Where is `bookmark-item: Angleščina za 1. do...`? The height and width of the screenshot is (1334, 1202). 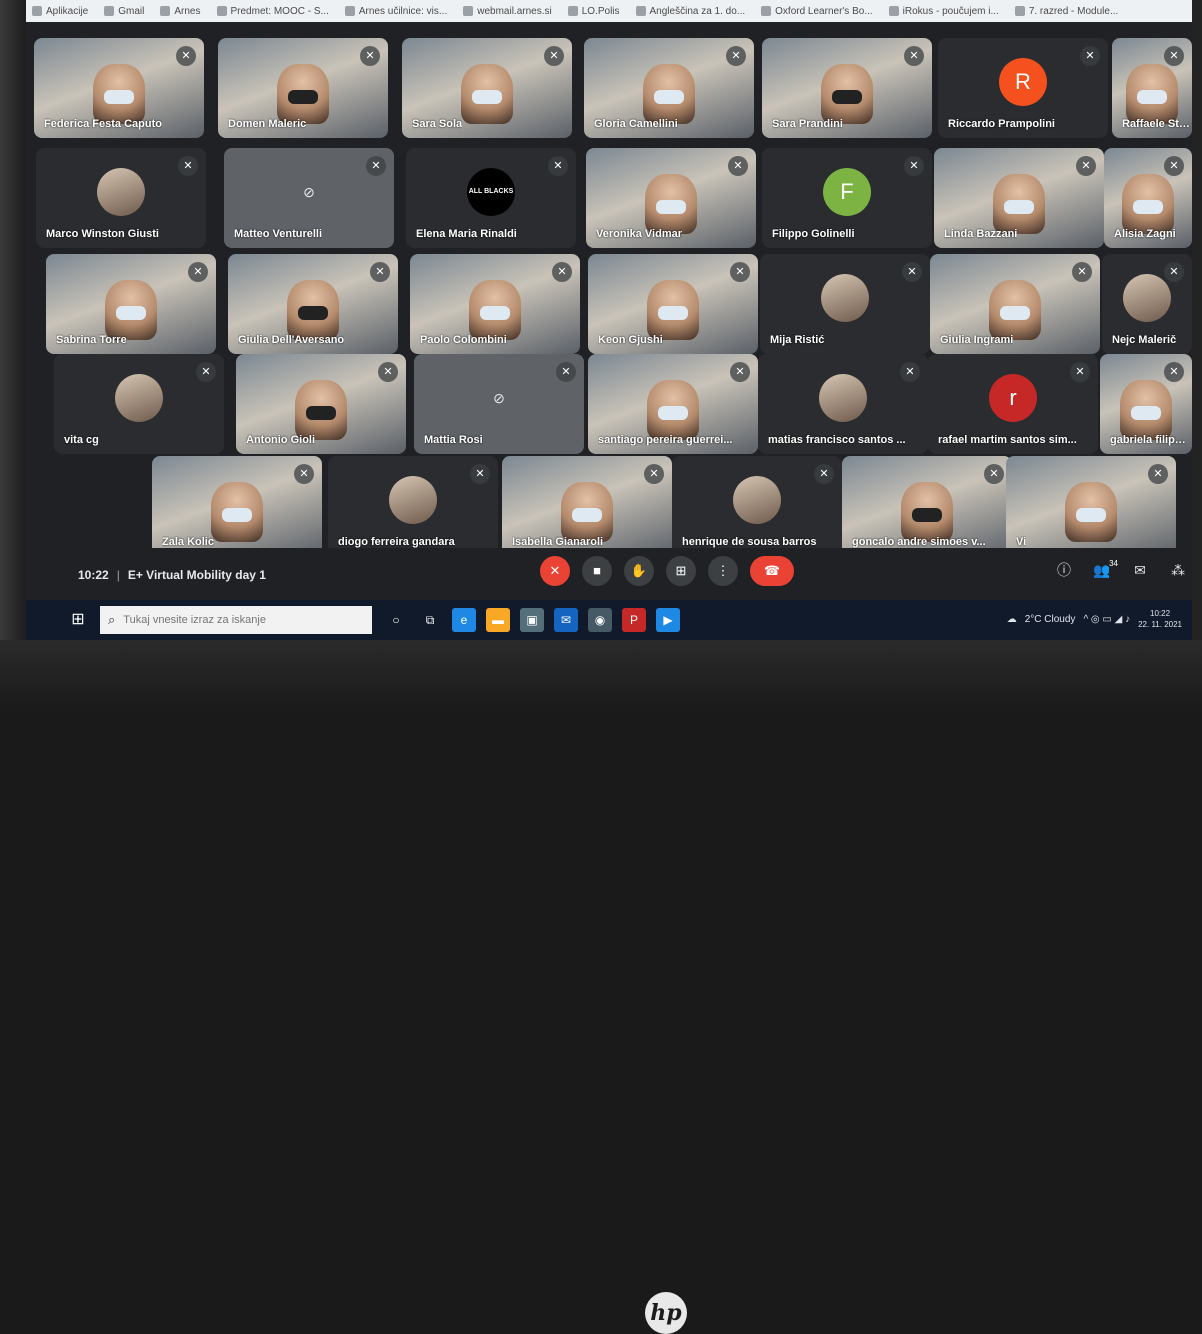
bookmark-item: Angleščina za 1. do... is located at coordinates (690, 11).